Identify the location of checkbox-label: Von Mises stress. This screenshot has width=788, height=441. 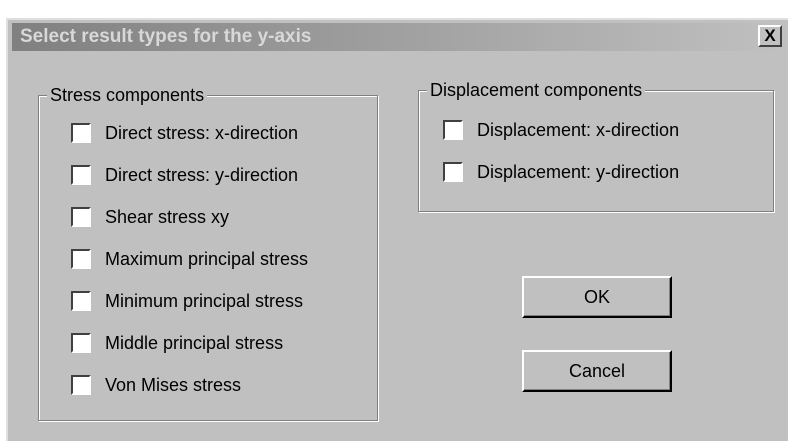
(173, 385).